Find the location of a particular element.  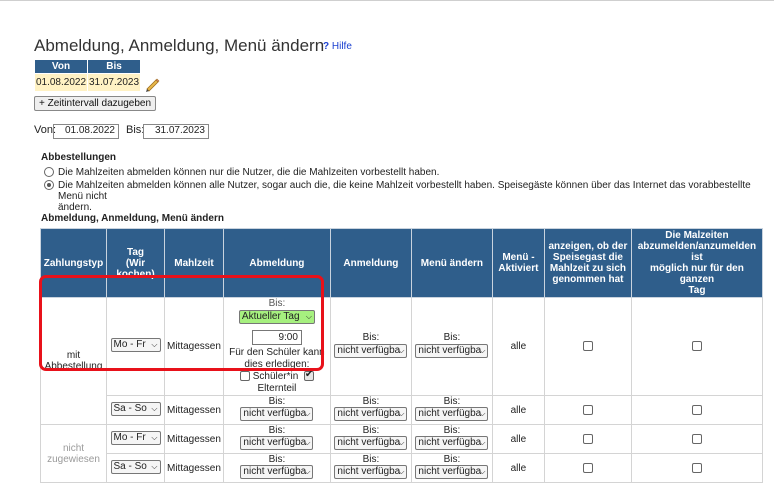

abmeldung-deadline-select: Aktueller Tag ⌵ is located at coordinates (276, 317).